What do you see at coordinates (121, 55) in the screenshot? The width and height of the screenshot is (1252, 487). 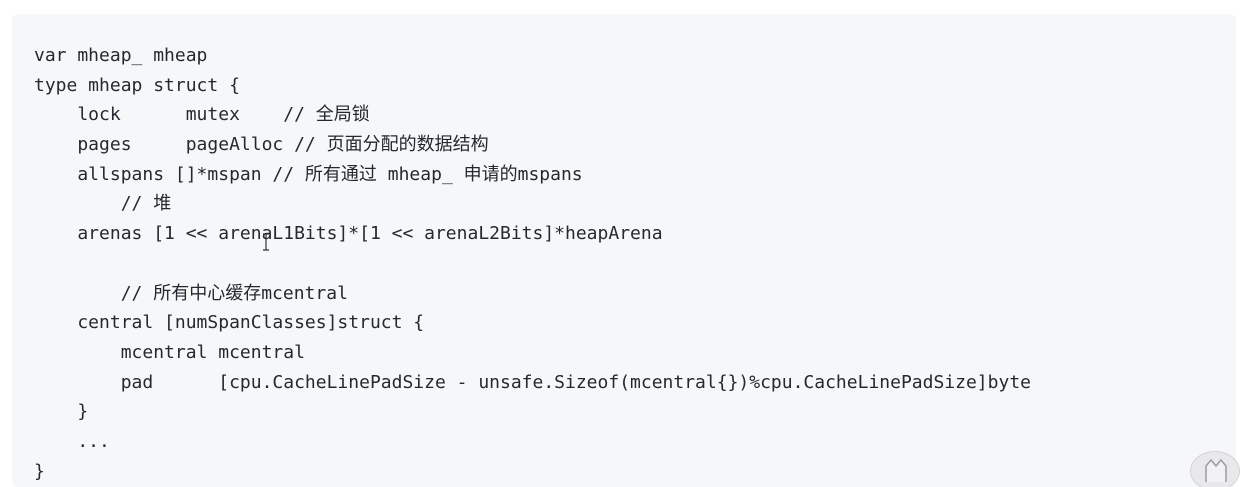 I see `code-line-1: var mheap_ mheap` at bounding box center [121, 55].